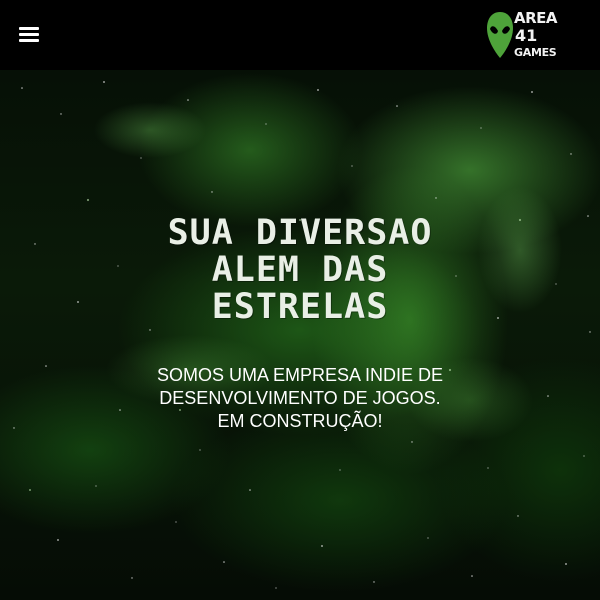  I want to click on menu-button, so click(30, 35).